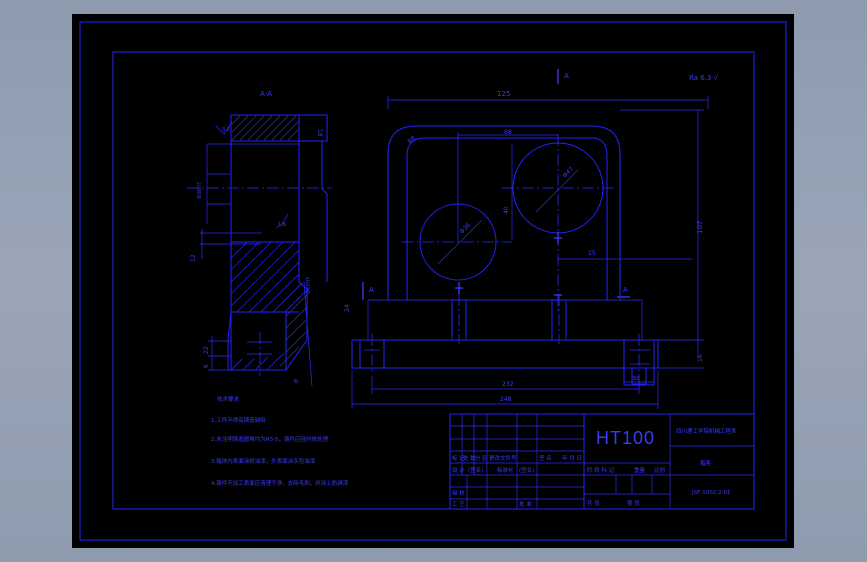 Image resolution: width=867 pixels, height=562 pixels. I want to click on dim-15: 15, so click(592, 253).